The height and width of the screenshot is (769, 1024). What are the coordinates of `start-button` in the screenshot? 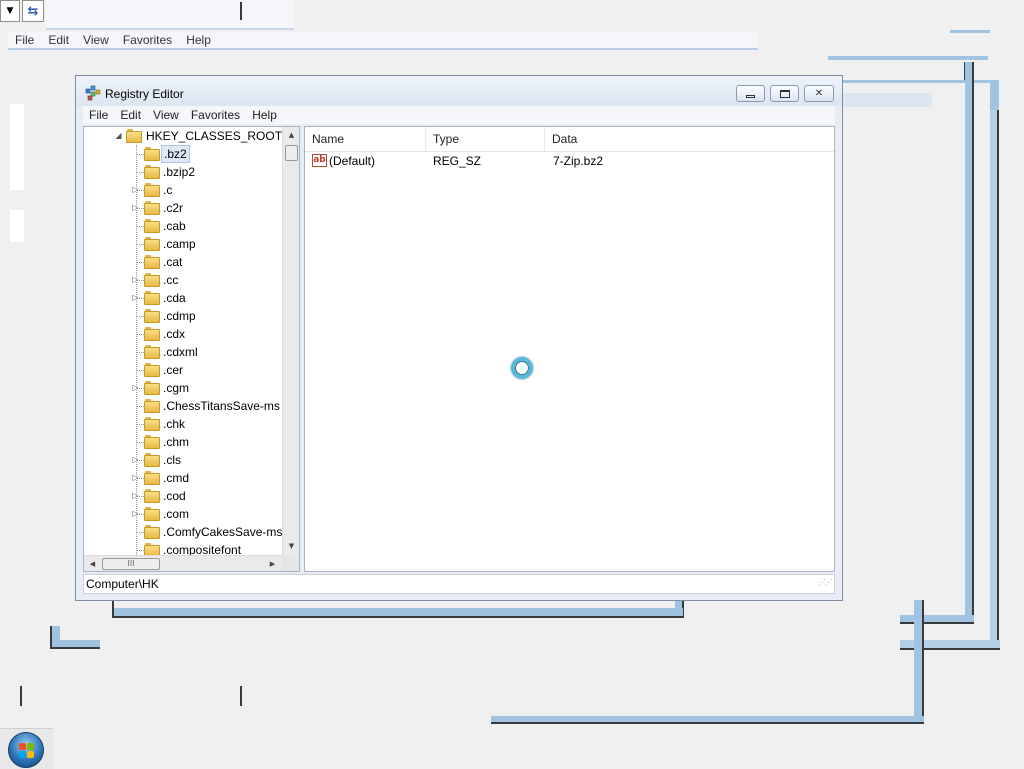 It's located at (26, 750).